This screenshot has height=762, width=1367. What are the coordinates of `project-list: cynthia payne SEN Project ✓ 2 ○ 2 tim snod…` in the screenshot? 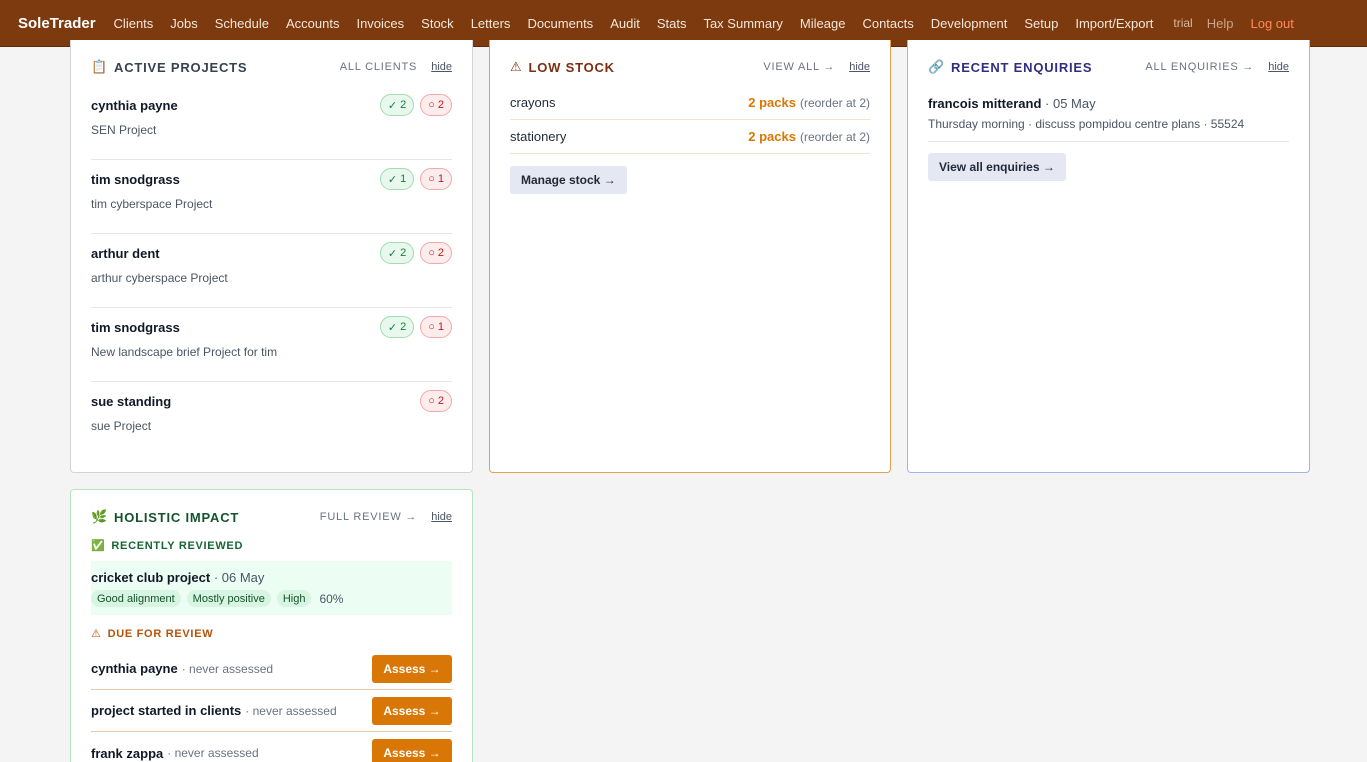 It's located at (271, 271).